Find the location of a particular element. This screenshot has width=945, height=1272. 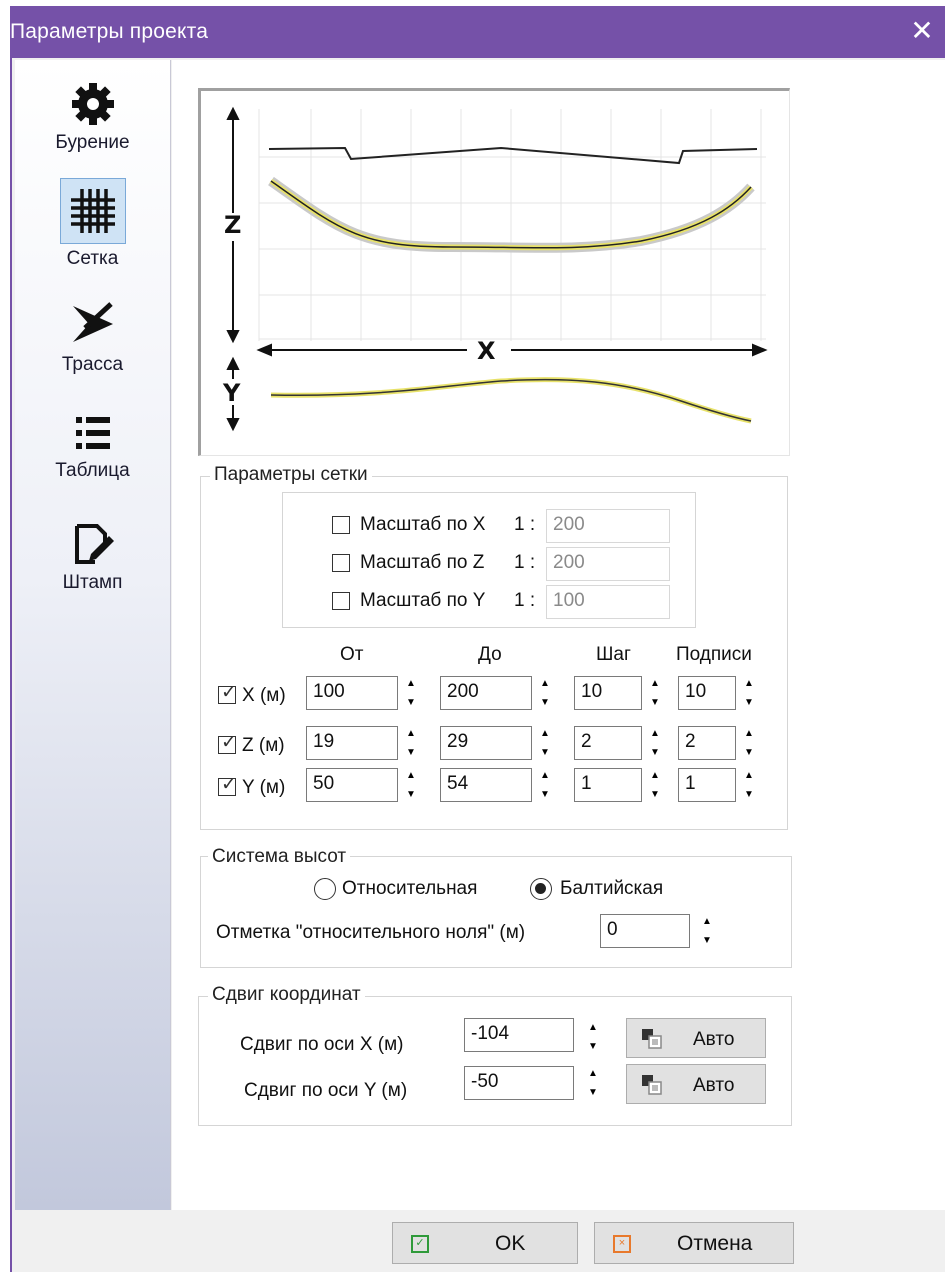

row-z-labels-spinner: ▲ ▼ is located at coordinates (749, 743).